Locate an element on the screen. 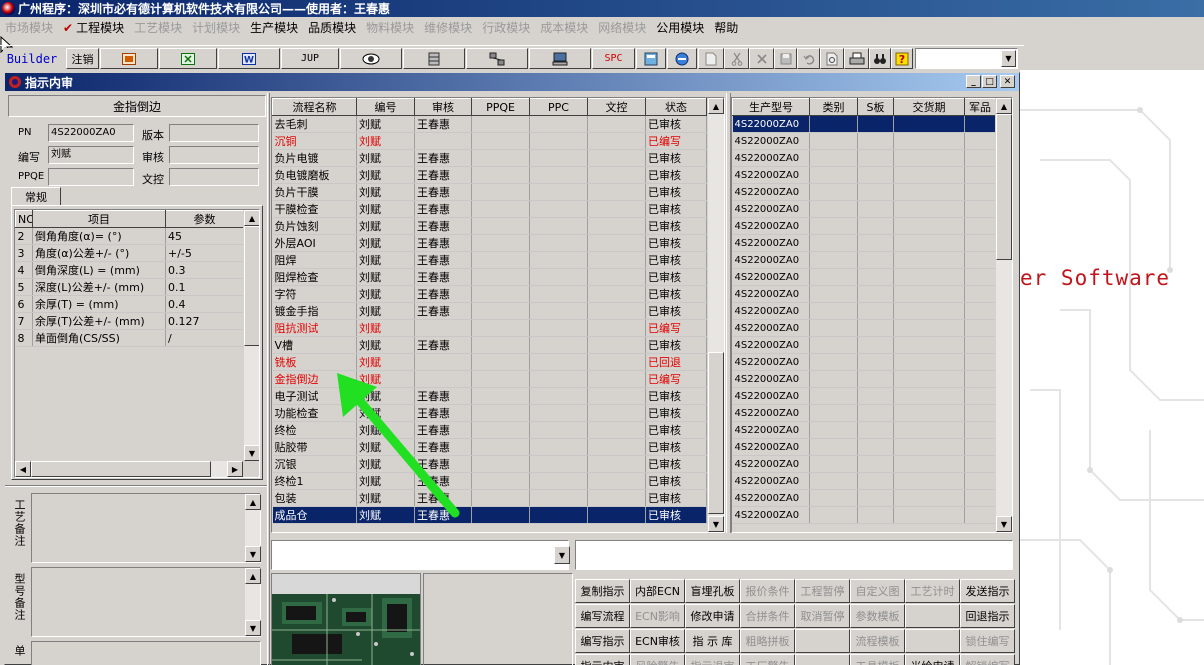 The height and width of the screenshot is (665, 1204). computer-button is located at coordinates (560, 58).